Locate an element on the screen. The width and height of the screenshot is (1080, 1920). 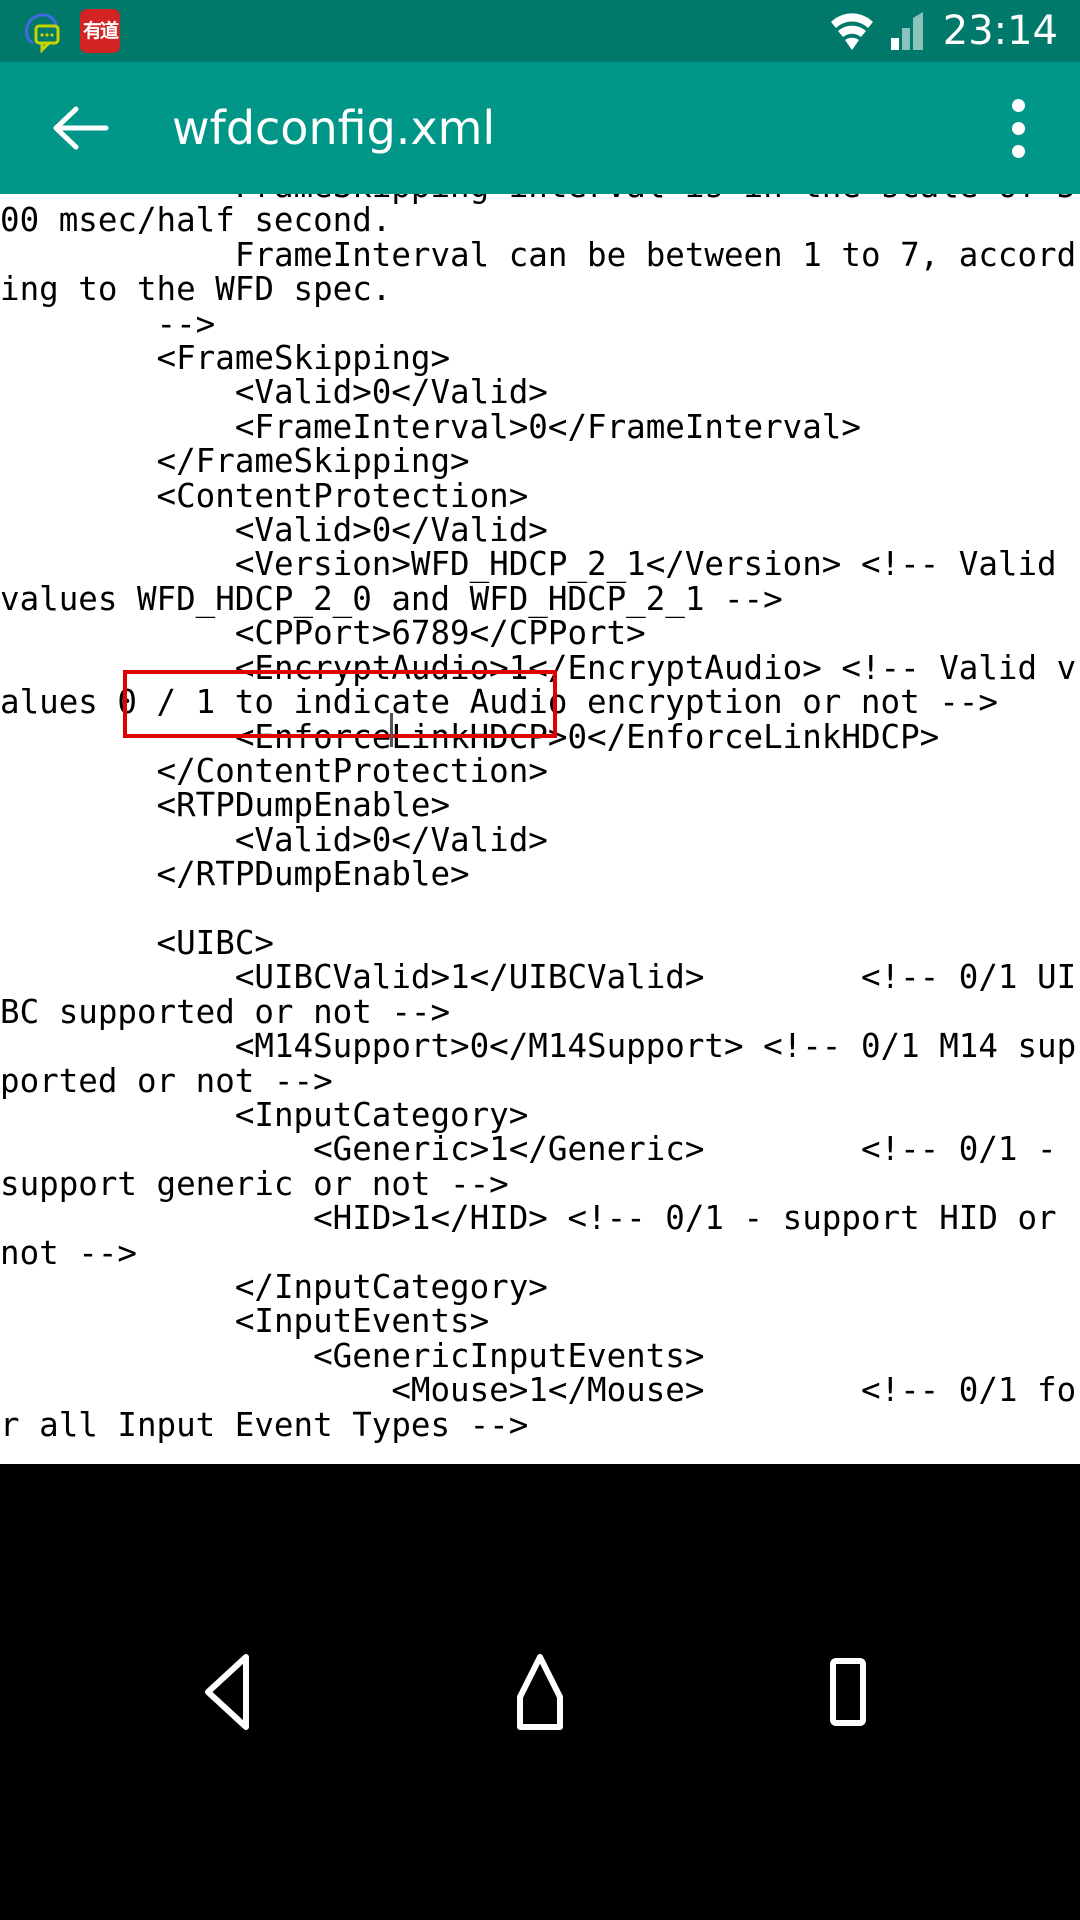
app-bar: wfdconfig.xml is located at coordinates (540, 128).